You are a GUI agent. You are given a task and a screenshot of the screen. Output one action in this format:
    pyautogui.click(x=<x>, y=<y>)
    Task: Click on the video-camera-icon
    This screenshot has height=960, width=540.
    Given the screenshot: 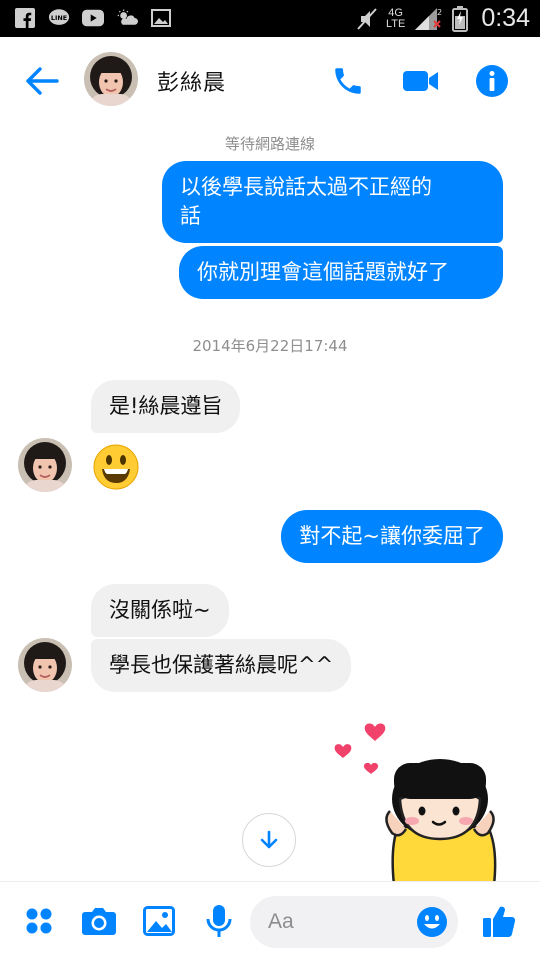 What is the action you would take?
    pyautogui.click(x=420, y=81)
    